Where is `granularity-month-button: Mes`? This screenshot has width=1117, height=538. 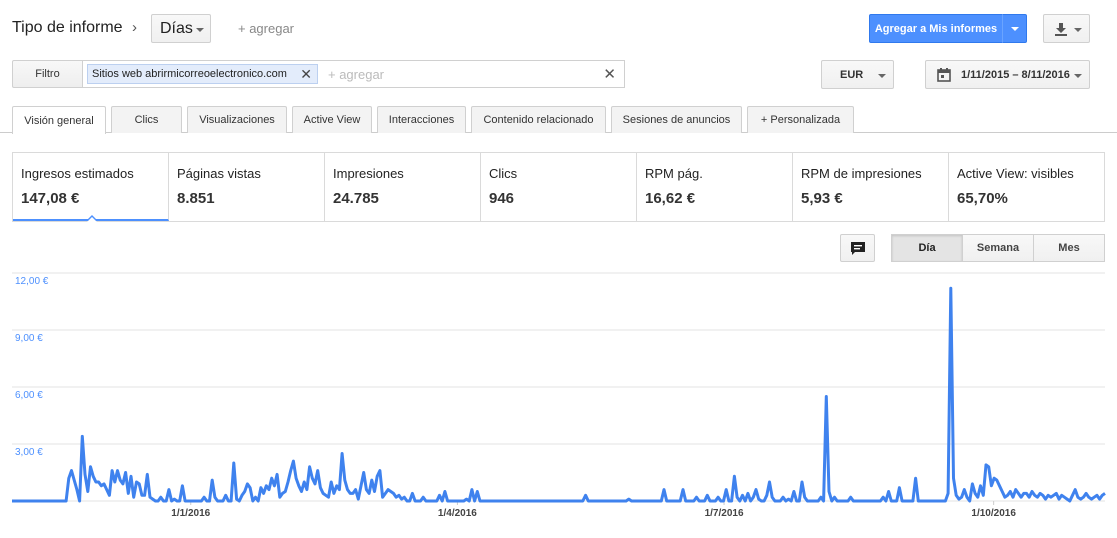
granularity-month-button: Mes is located at coordinates (1069, 248).